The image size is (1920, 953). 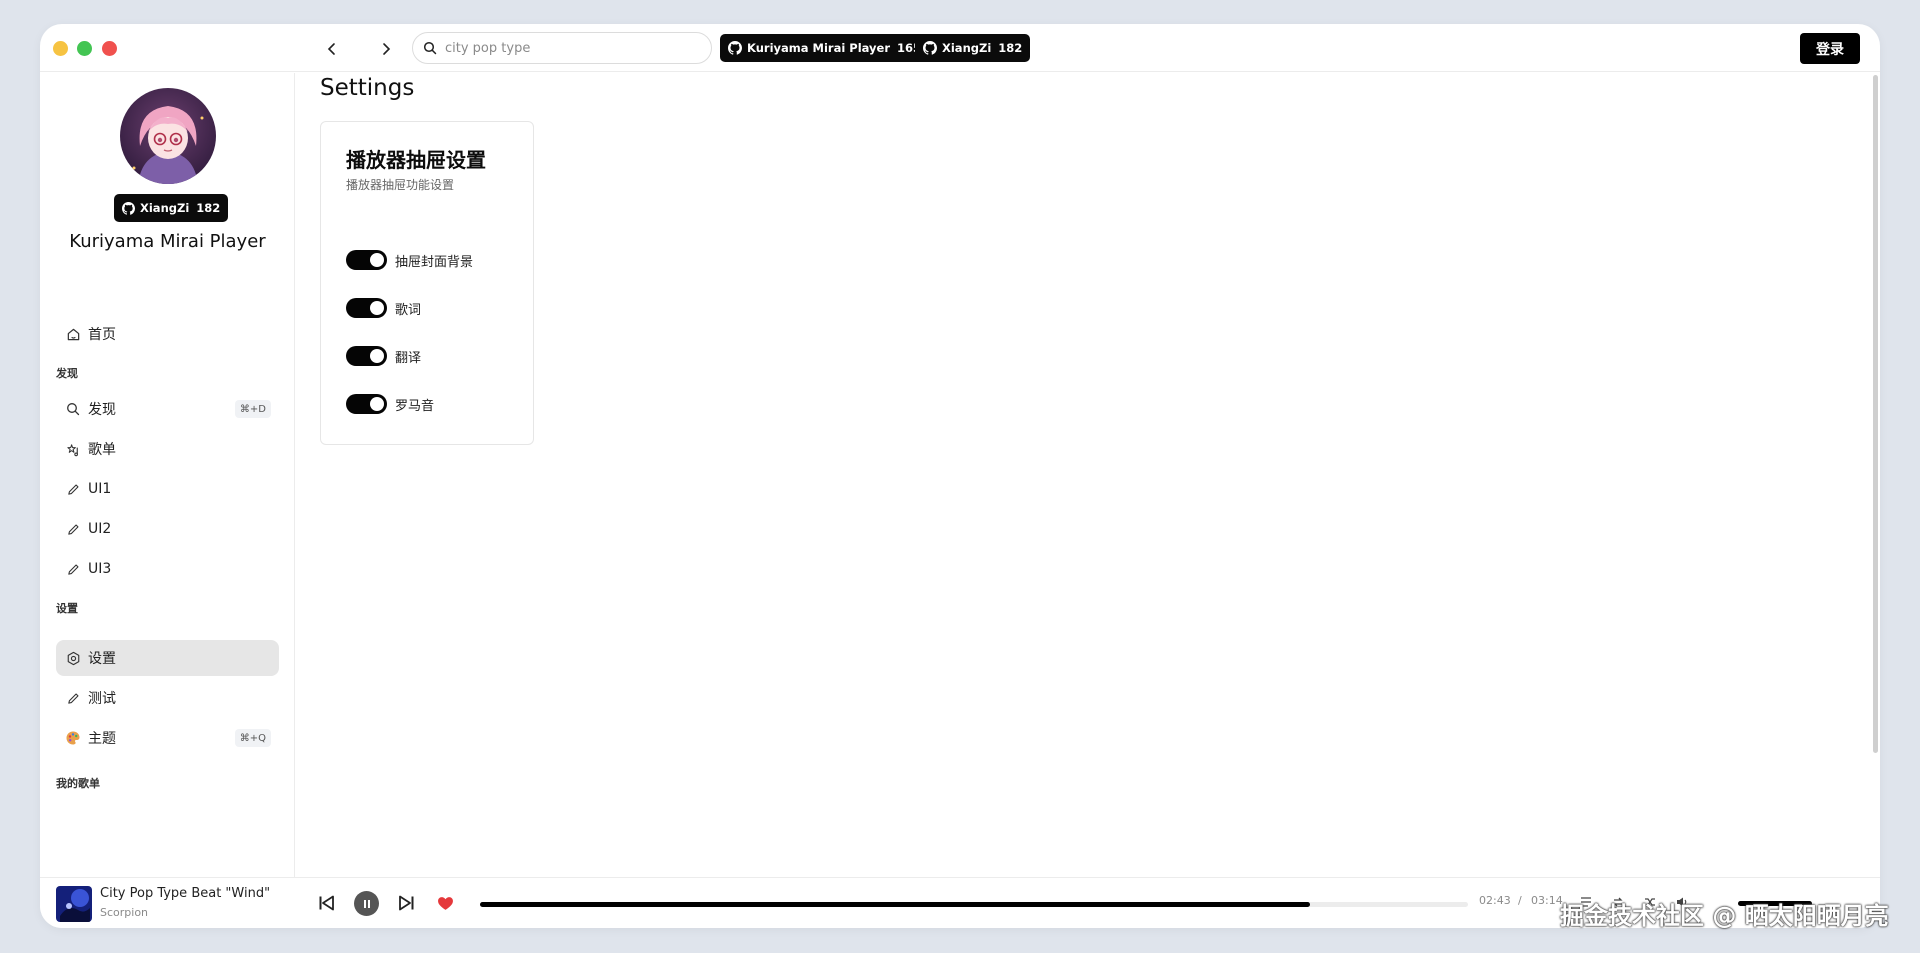 I want to click on duration: 03:14, so click(x=1547, y=900).